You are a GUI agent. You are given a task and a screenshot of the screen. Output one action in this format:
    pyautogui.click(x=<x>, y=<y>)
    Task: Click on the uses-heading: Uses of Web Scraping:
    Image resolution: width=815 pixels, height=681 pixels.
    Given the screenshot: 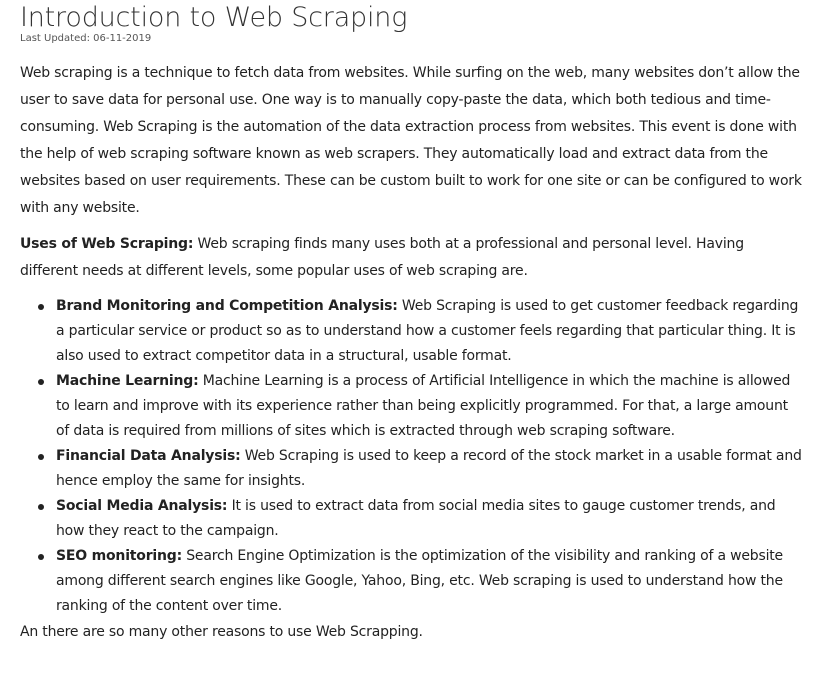 What is the action you would take?
    pyautogui.click(x=107, y=244)
    